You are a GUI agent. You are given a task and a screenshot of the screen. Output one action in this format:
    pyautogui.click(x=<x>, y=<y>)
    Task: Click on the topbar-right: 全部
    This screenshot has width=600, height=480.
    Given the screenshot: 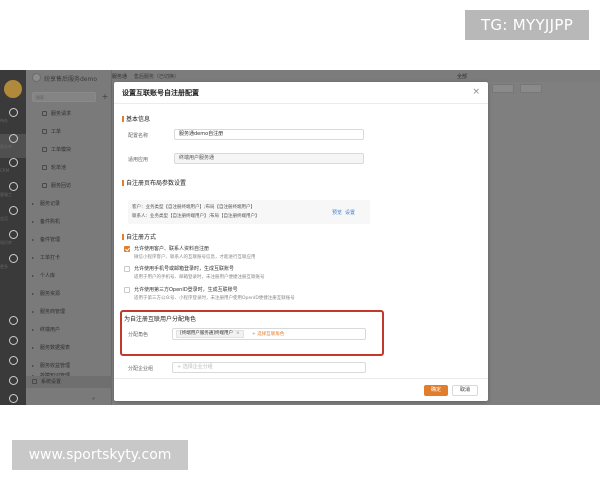 What is the action you would take?
    pyautogui.click(x=462, y=76)
    